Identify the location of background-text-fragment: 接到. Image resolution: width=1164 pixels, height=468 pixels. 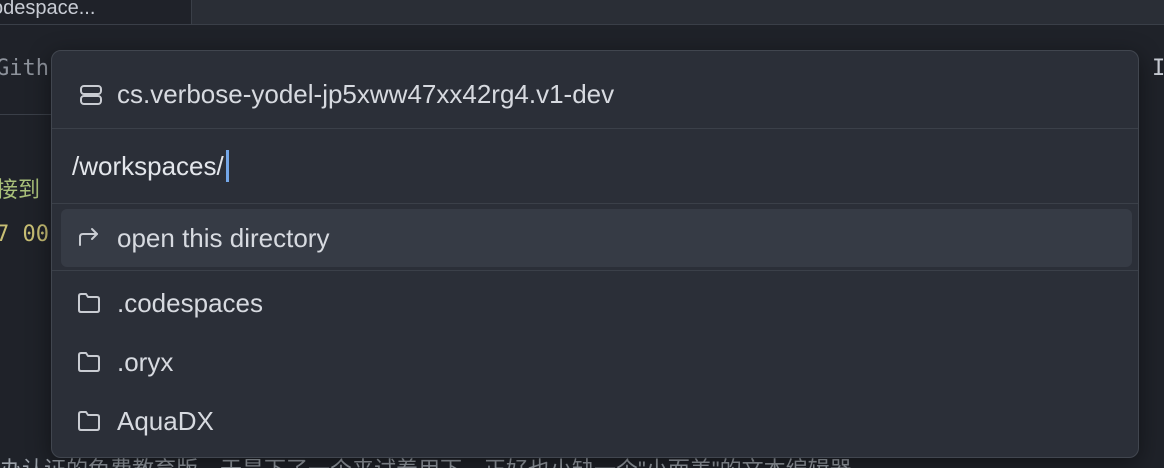
(20, 190).